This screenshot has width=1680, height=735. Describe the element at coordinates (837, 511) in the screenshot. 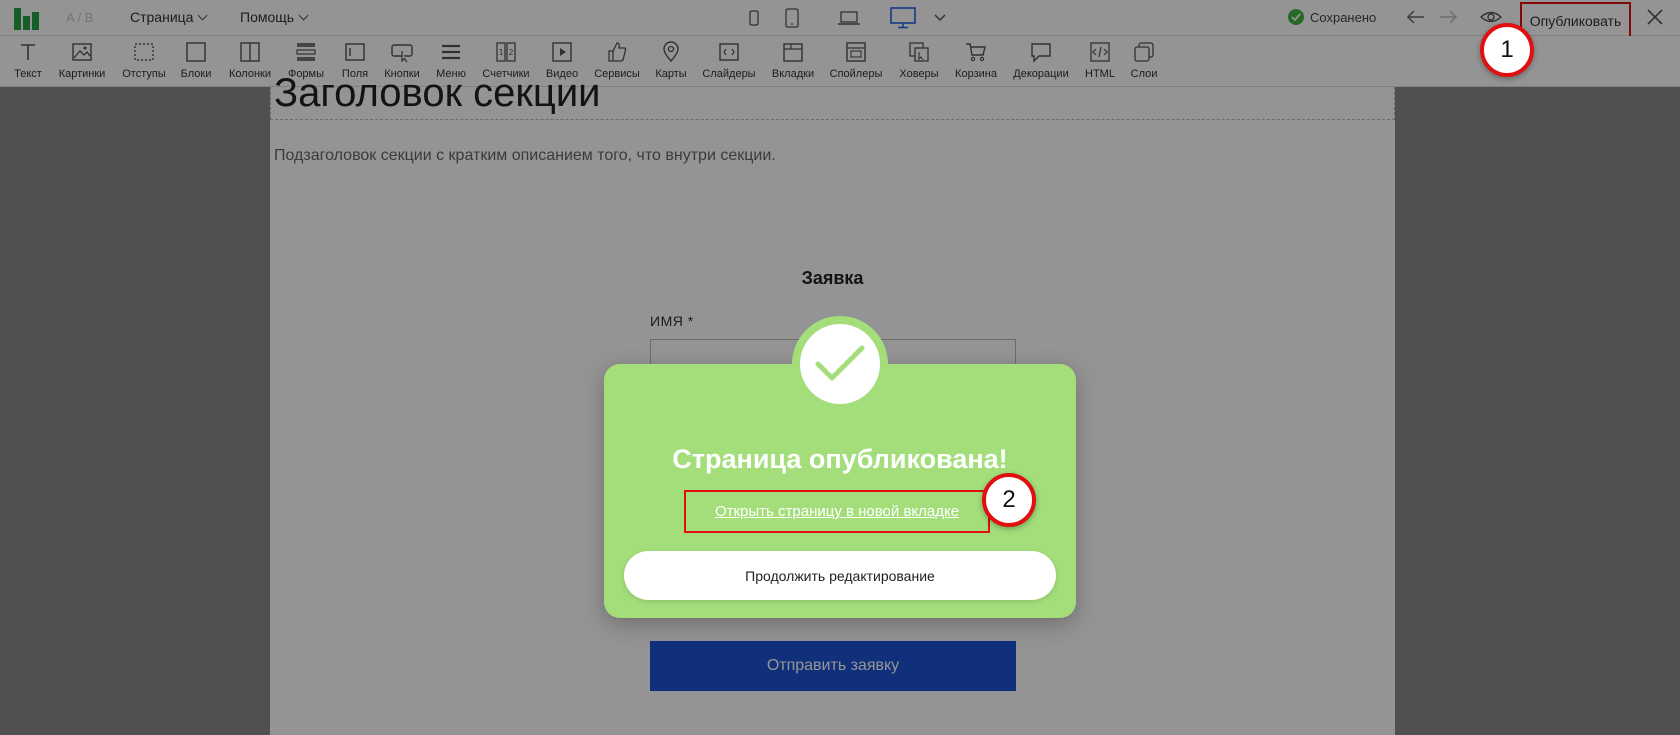

I see `open-page-new-tab-link: Открыть страницу в новой вкладке` at that location.